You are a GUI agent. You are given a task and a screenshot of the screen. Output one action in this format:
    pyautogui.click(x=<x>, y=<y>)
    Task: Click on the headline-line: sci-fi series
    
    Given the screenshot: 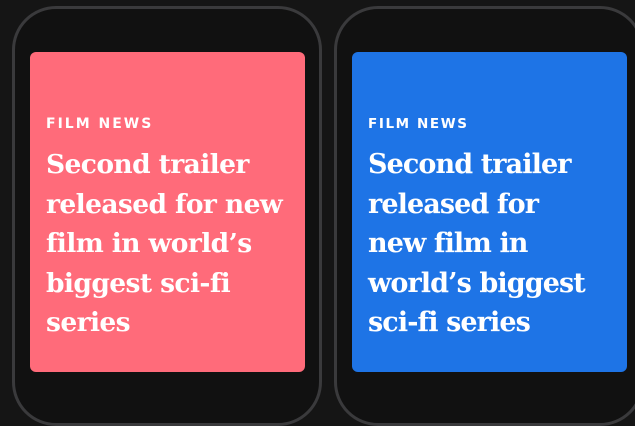 What is the action you would take?
    pyautogui.click(x=449, y=322)
    